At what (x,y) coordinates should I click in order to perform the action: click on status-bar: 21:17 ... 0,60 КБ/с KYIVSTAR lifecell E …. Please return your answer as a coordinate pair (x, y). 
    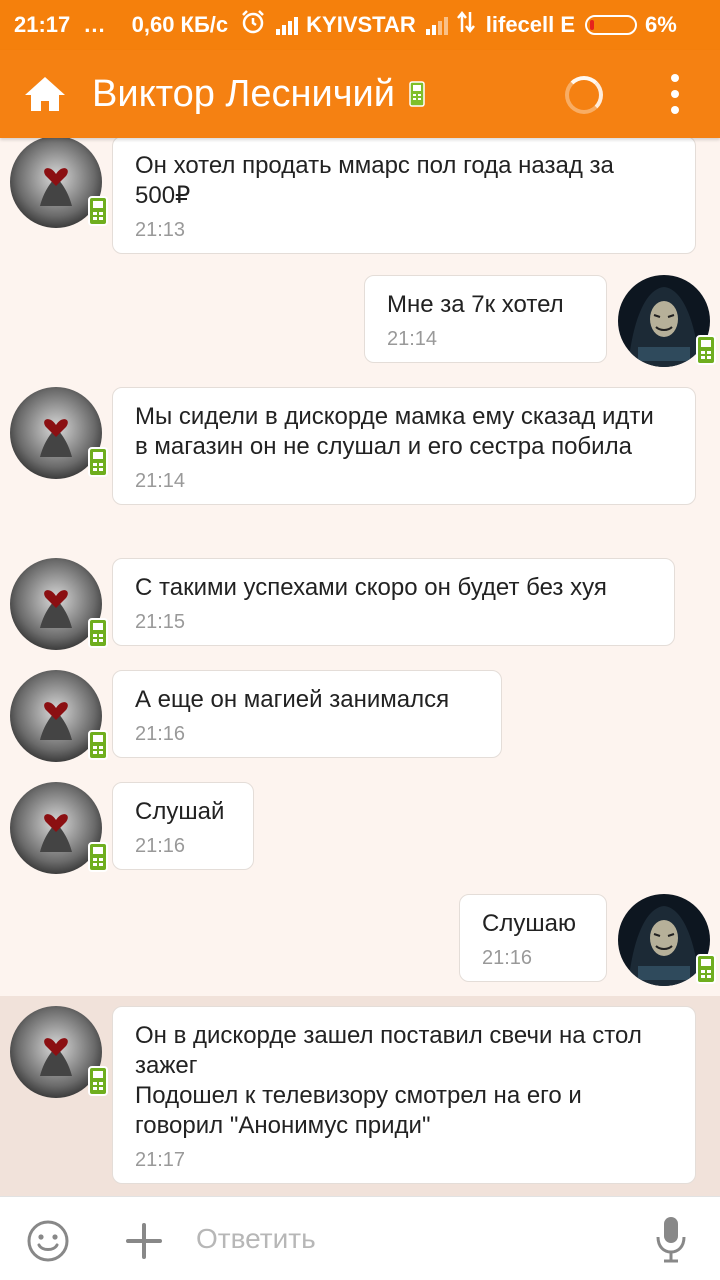
    Looking at the image, I should click on (360, 25).